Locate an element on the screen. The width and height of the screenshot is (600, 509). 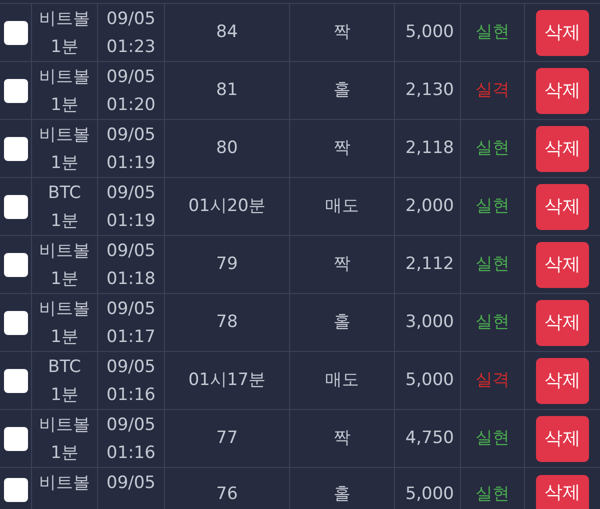
round-label: 78 is located at coordinates (227, 322).